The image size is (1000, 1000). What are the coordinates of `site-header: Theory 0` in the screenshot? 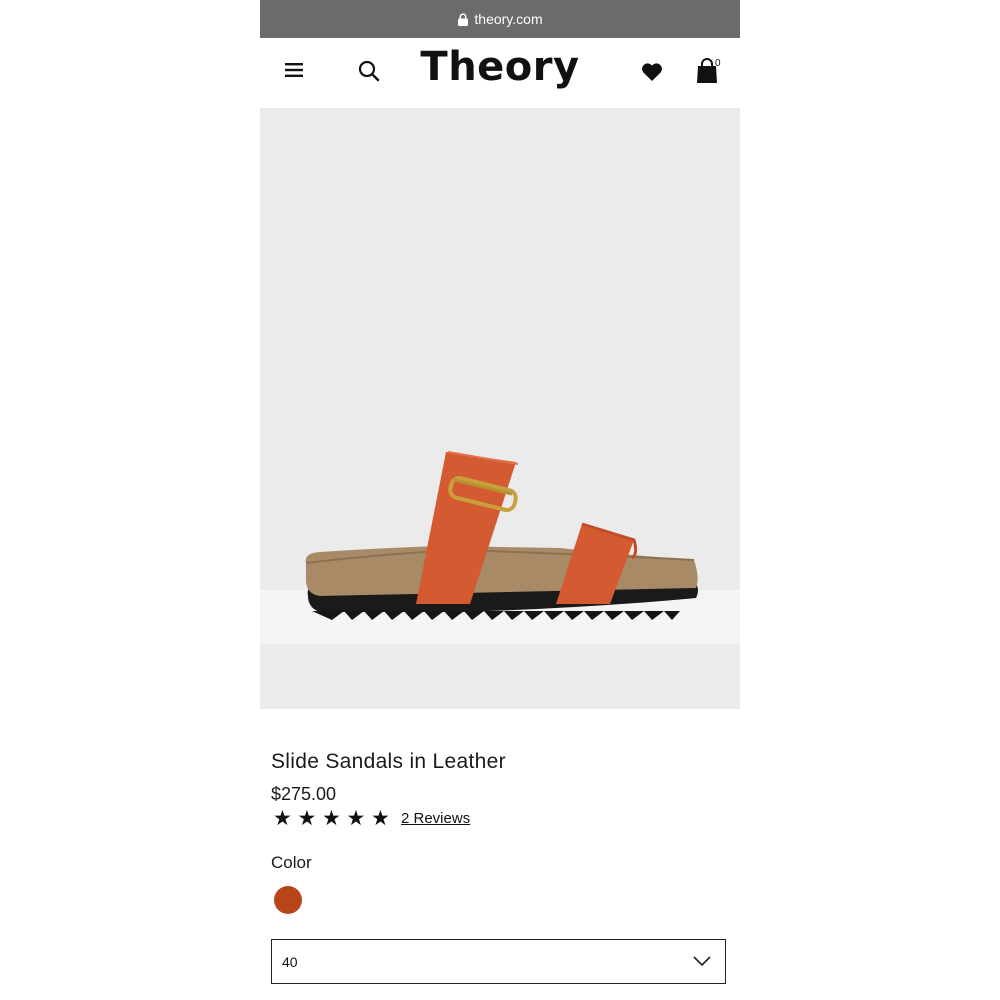 It's located at (500, 73).